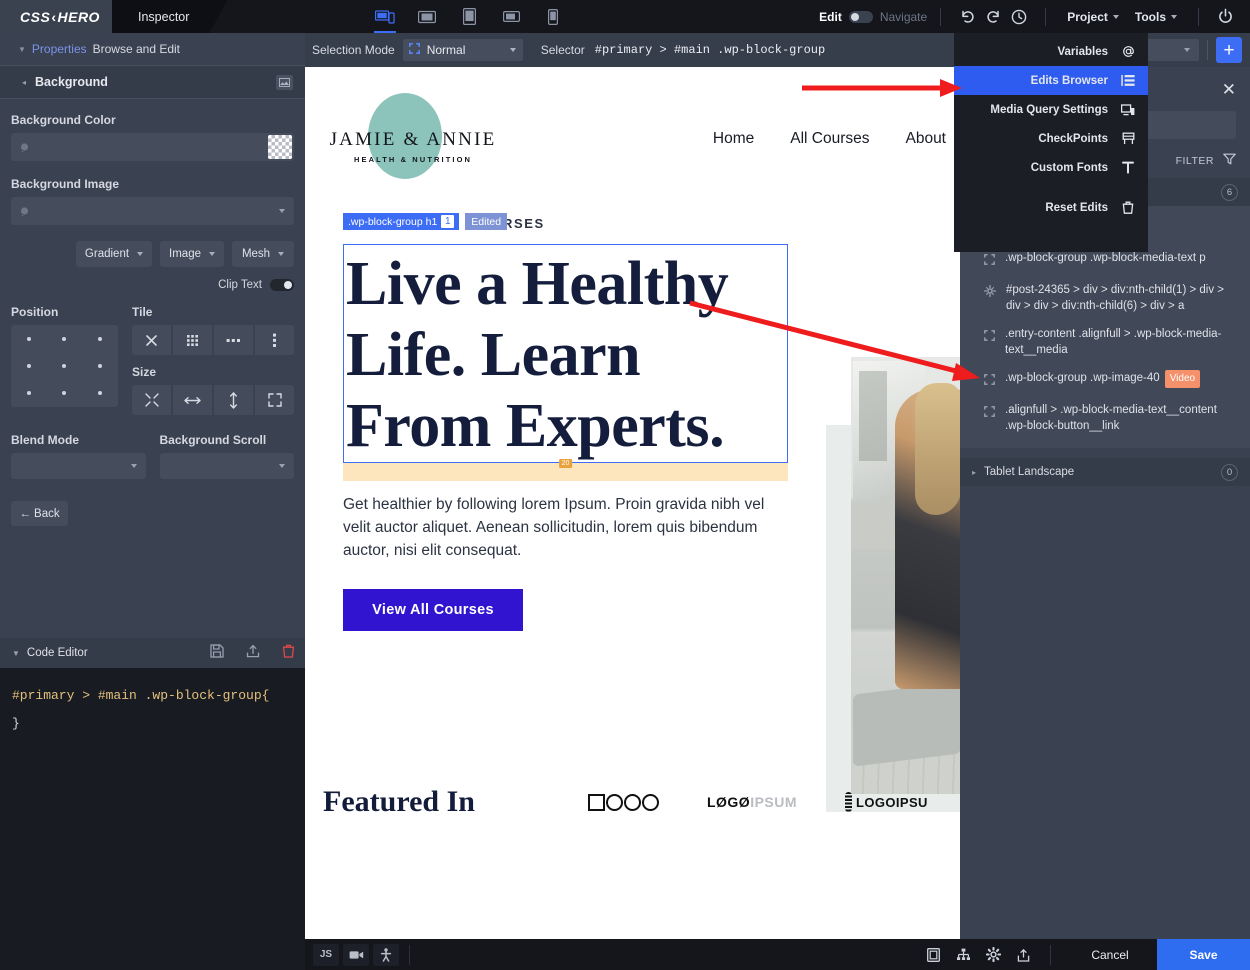 This screenshot has width=1250, height=970. Describe the element at coordinates (280, 147) in the screenshot. I see `color-swatch-transparent` at that location.